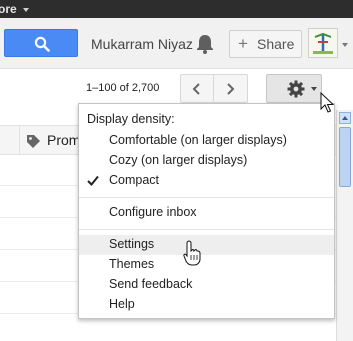  Describe the element at coordinates (345, 45) in the screenshot. I see `account-caret-icon` at that location.